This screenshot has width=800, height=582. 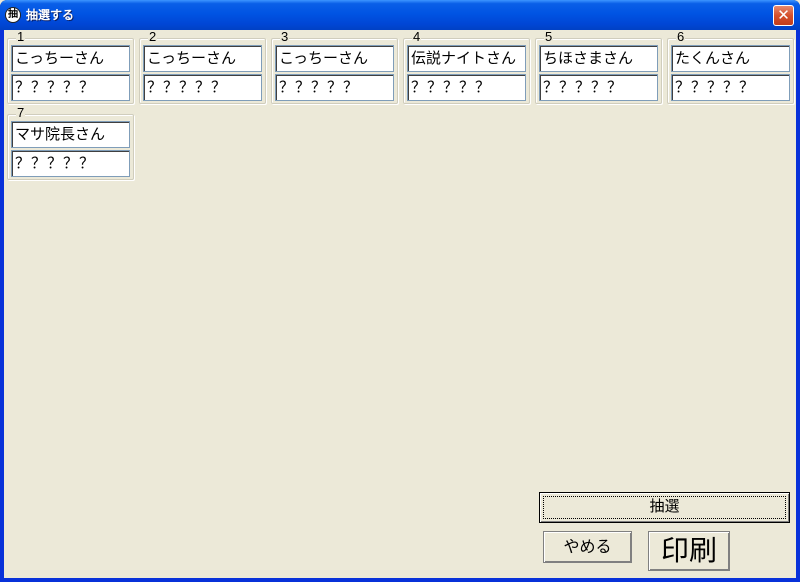 I want to click on participant-group-7: 7 マサ院長さん ？？？？？, so click(x=70, y=143).